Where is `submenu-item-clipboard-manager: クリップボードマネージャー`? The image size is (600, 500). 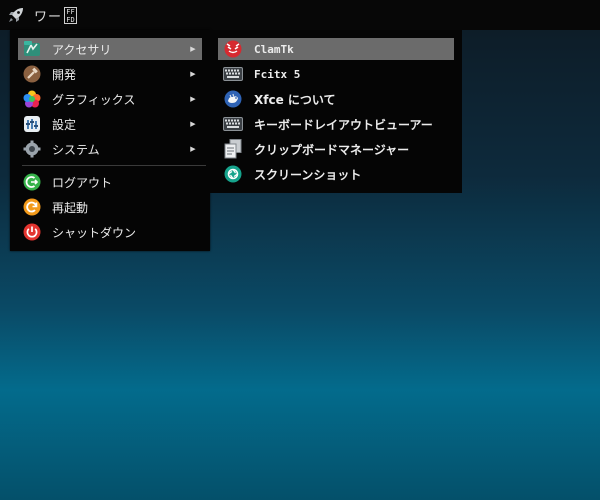 submenu-item-clipboard-manager: クリップボードマネージャー is located at coordinates (336, 149).